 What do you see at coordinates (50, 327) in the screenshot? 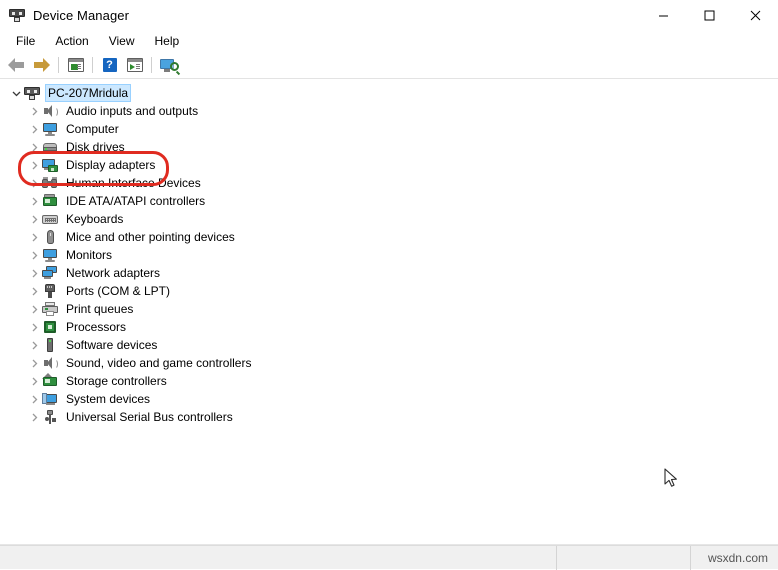
I see `processor-icon` at bounding box center [50, 327].